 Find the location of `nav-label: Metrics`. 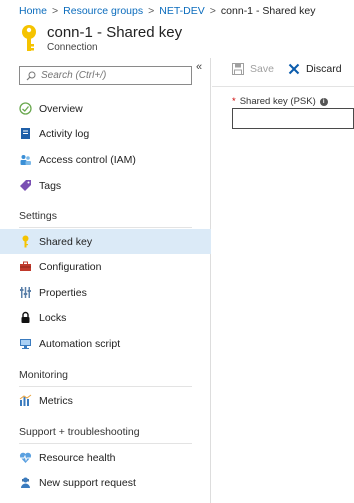

nav-label: Metrics is located at coordinates (56, 400).